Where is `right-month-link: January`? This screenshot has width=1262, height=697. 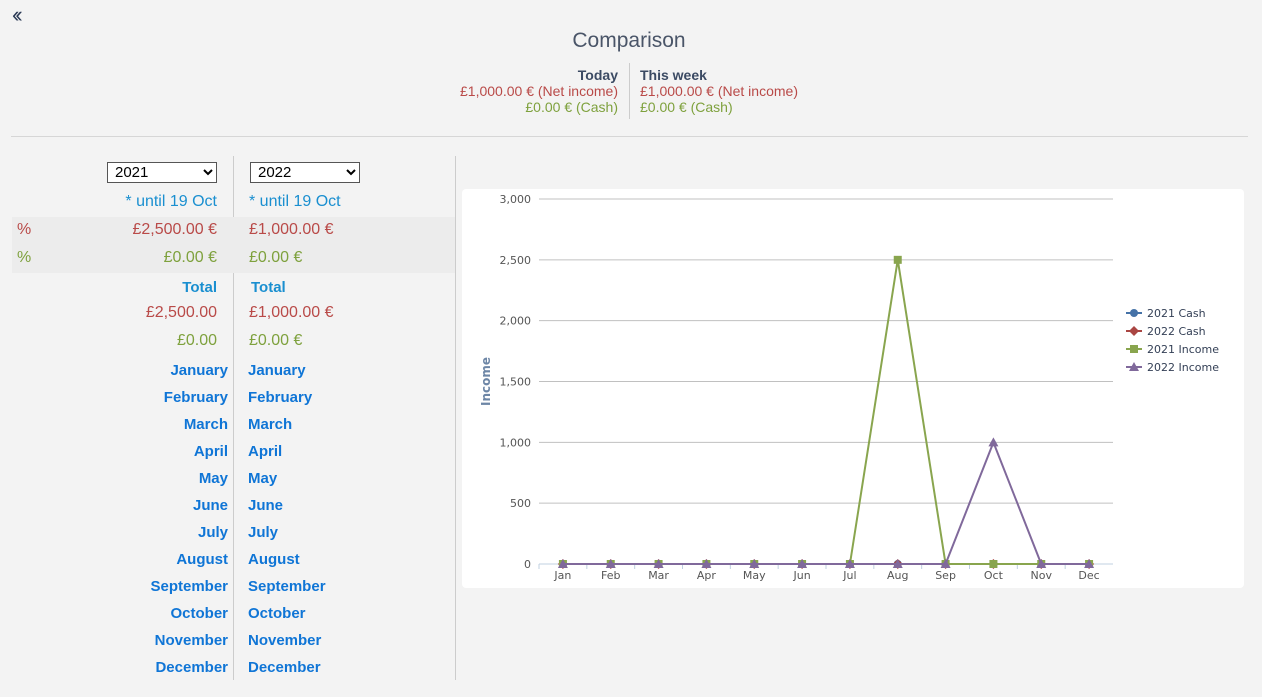 right-month-link: January is located at coordinates (277, 370).